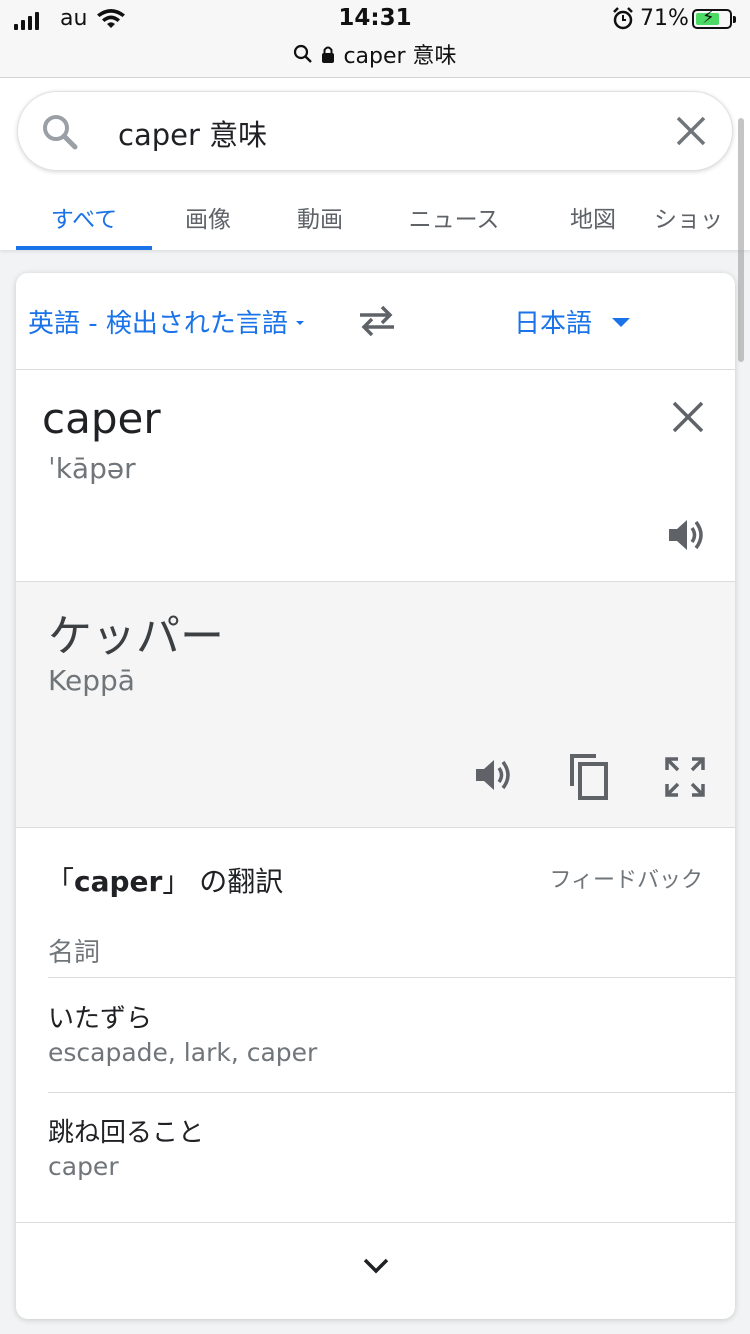  Describe the element at coordinates (328, 54) in the screenshot. I see `lock-icon` at that location.